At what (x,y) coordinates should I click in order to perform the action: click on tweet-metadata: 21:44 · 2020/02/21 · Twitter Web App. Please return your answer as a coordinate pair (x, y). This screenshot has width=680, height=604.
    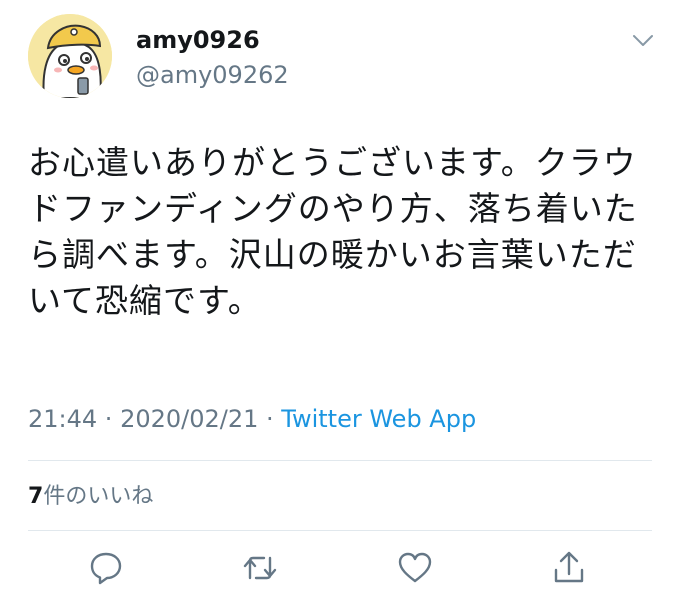
    Looking at the image, I should click on (252, 419).